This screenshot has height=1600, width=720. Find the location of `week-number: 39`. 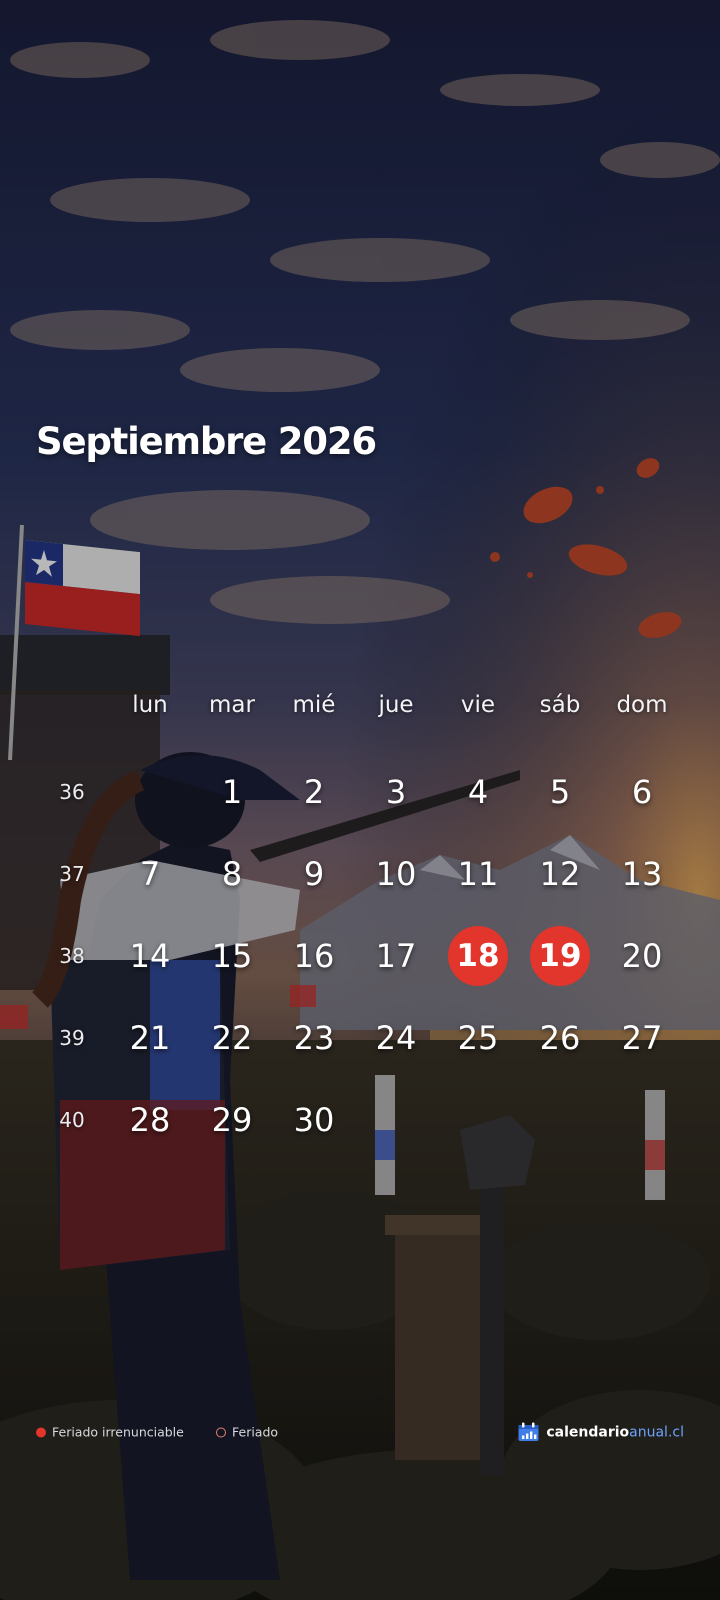

week-number: 39 is located at coordinates (72, 1038).